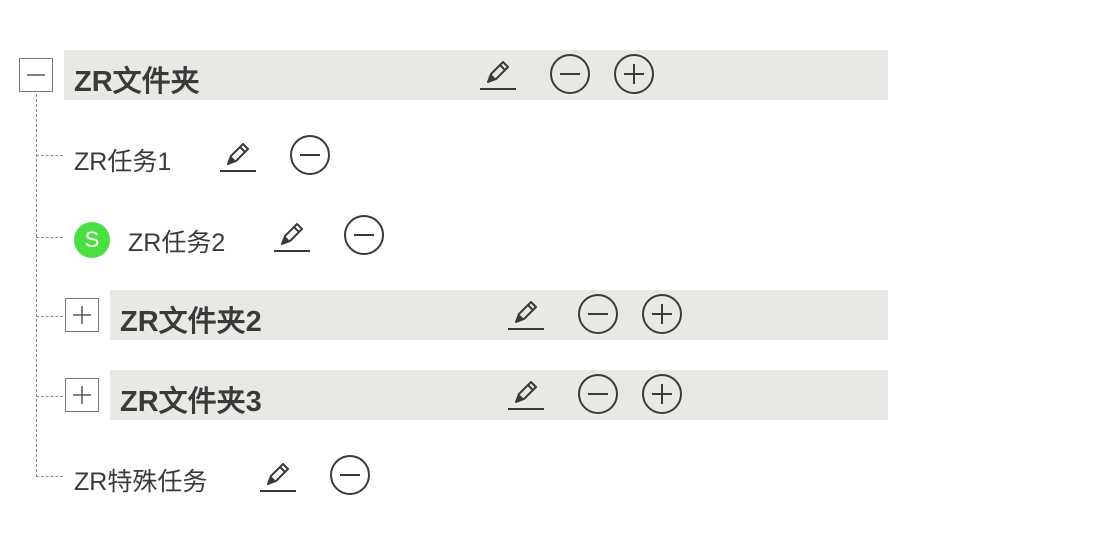 This screenshot has height=536, width=1118. What do you see at coordinates (36, 285) in the screenshot?
I see `tree-guide-line` at bounding box center [36, 285].